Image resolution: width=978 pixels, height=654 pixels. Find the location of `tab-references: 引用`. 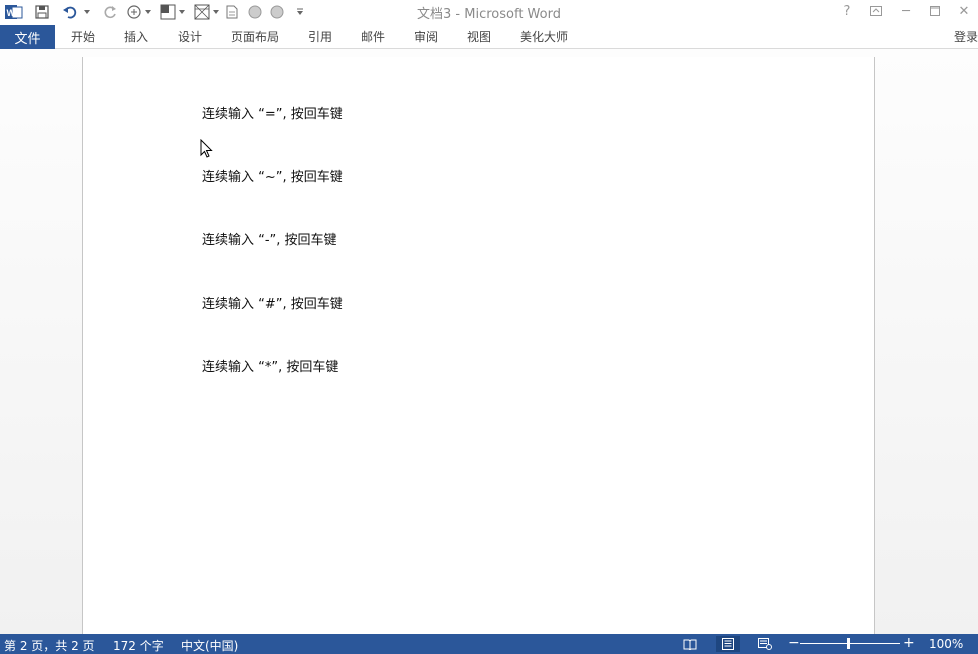

tab-references: 引用 is located at coordinates (320, 36).